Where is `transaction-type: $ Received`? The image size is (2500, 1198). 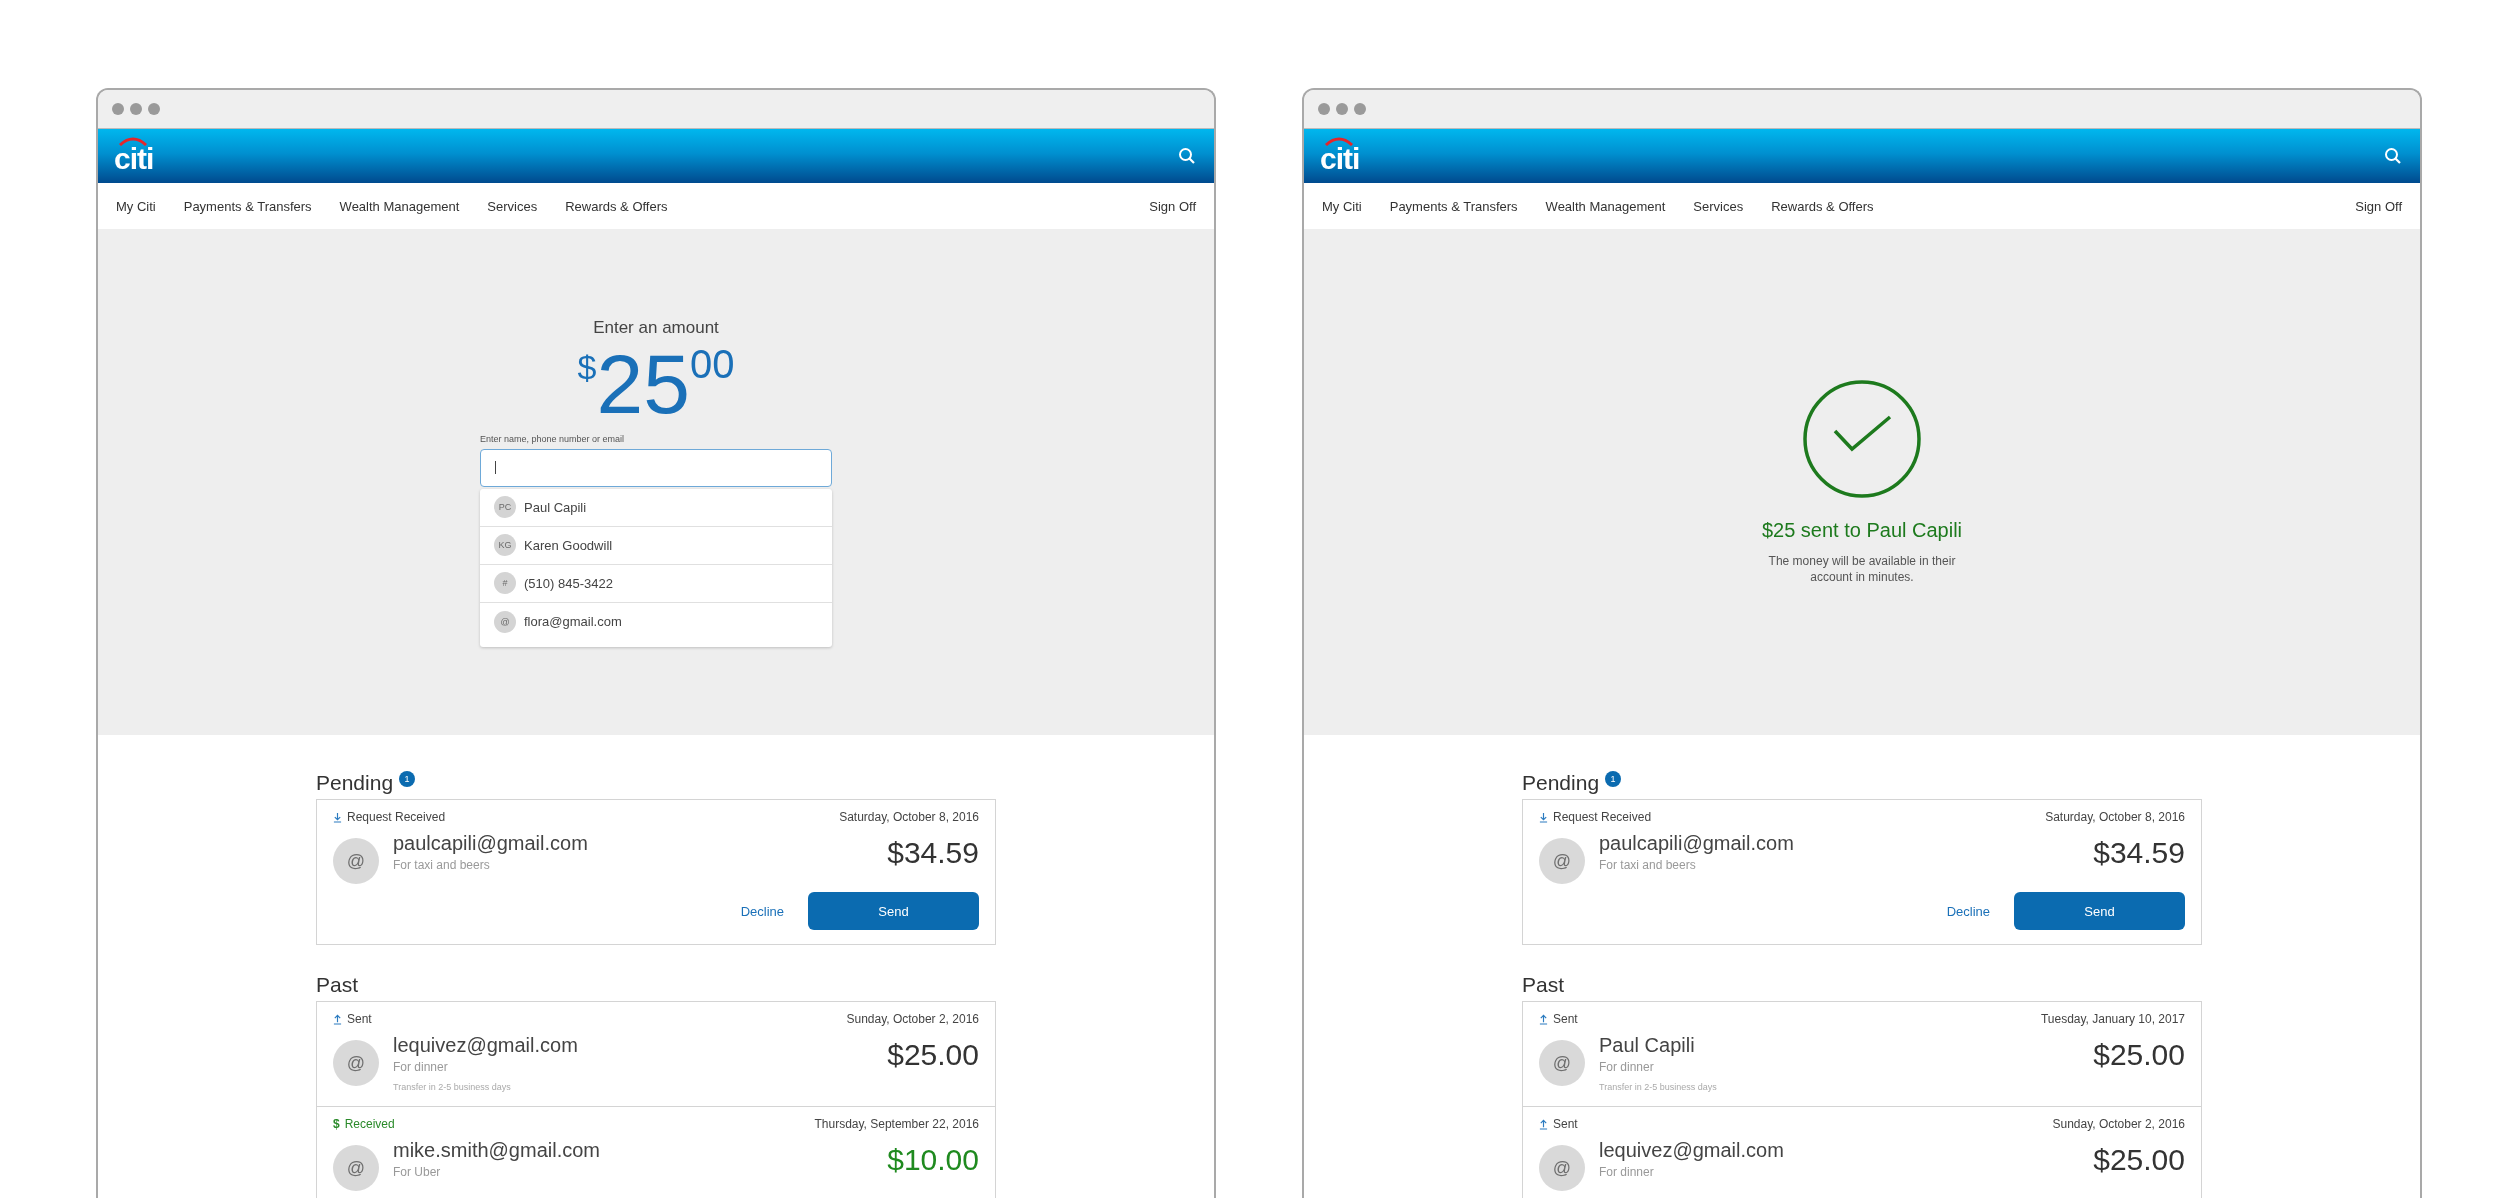
transaction-type: $ Received is located at coordinates (364, 1124).